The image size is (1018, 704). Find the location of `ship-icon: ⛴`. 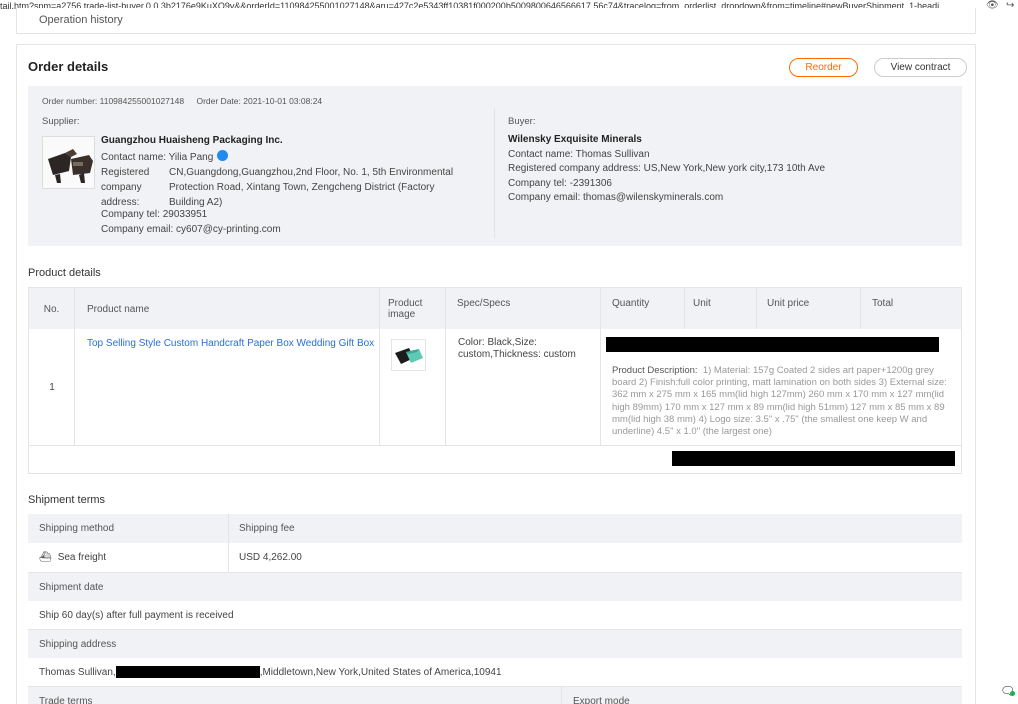

ship-icon: ⛴ is located at coordinates (45, 557).